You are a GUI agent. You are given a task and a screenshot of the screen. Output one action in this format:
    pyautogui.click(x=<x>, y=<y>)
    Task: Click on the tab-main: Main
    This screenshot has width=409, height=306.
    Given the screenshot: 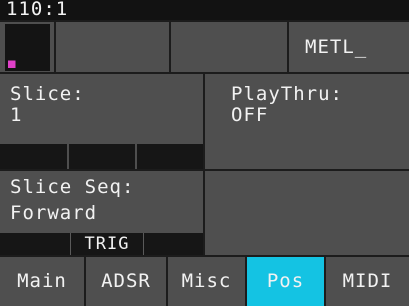 What is the action you would take?
    pyautogui.click(x=42, y=281)
    